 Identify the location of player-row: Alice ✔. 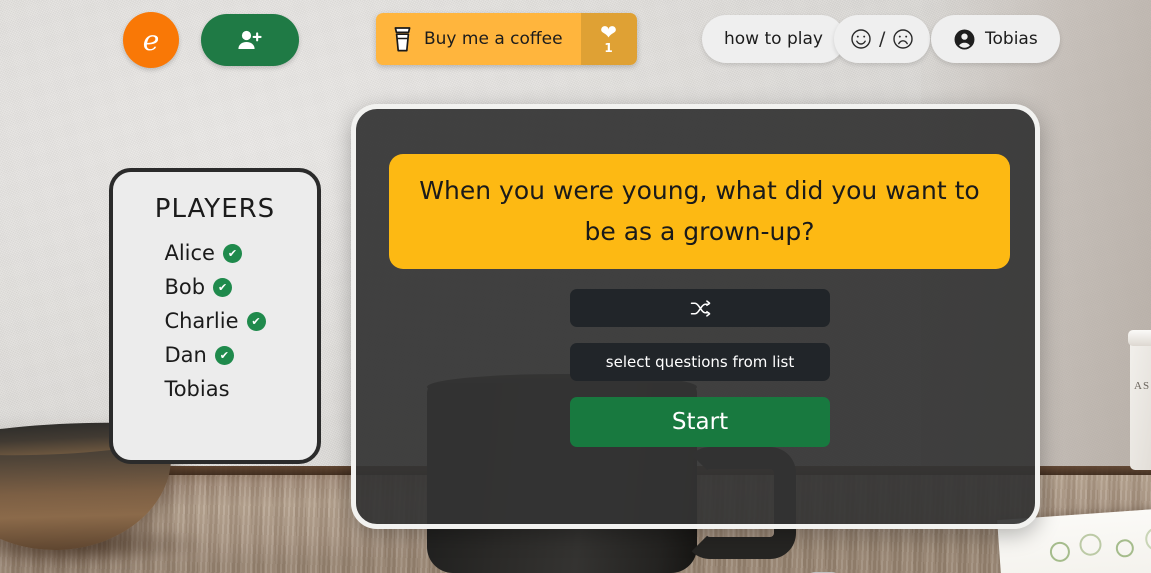
(214, 253).